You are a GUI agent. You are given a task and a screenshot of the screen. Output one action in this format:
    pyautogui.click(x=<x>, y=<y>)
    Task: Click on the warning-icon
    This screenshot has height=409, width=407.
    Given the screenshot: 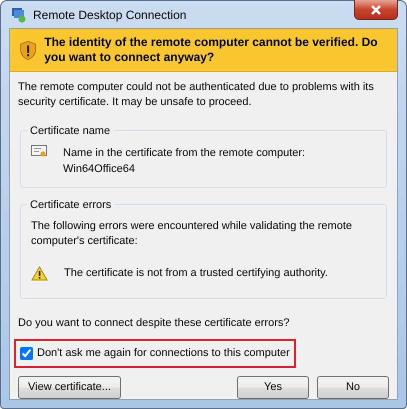 What is the action you would take?
    pyautogui.click(x=39, y=273)
    